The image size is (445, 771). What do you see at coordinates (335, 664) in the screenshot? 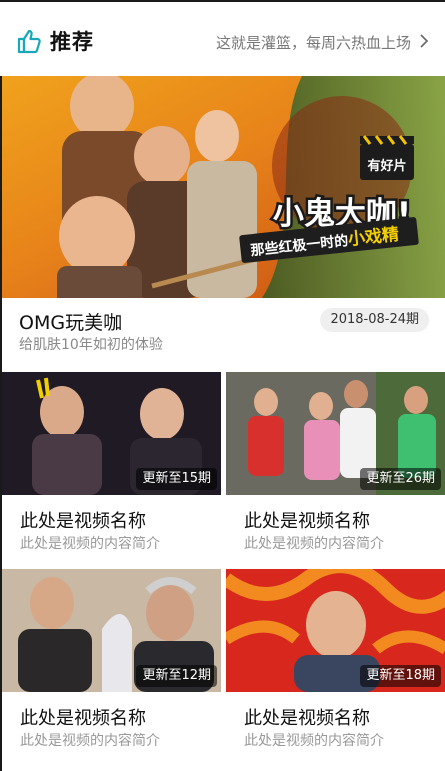
I see `video-card: 更新至18期 此处是视频名称 此处是视频的内容简介` at bounding box center [335, 664].